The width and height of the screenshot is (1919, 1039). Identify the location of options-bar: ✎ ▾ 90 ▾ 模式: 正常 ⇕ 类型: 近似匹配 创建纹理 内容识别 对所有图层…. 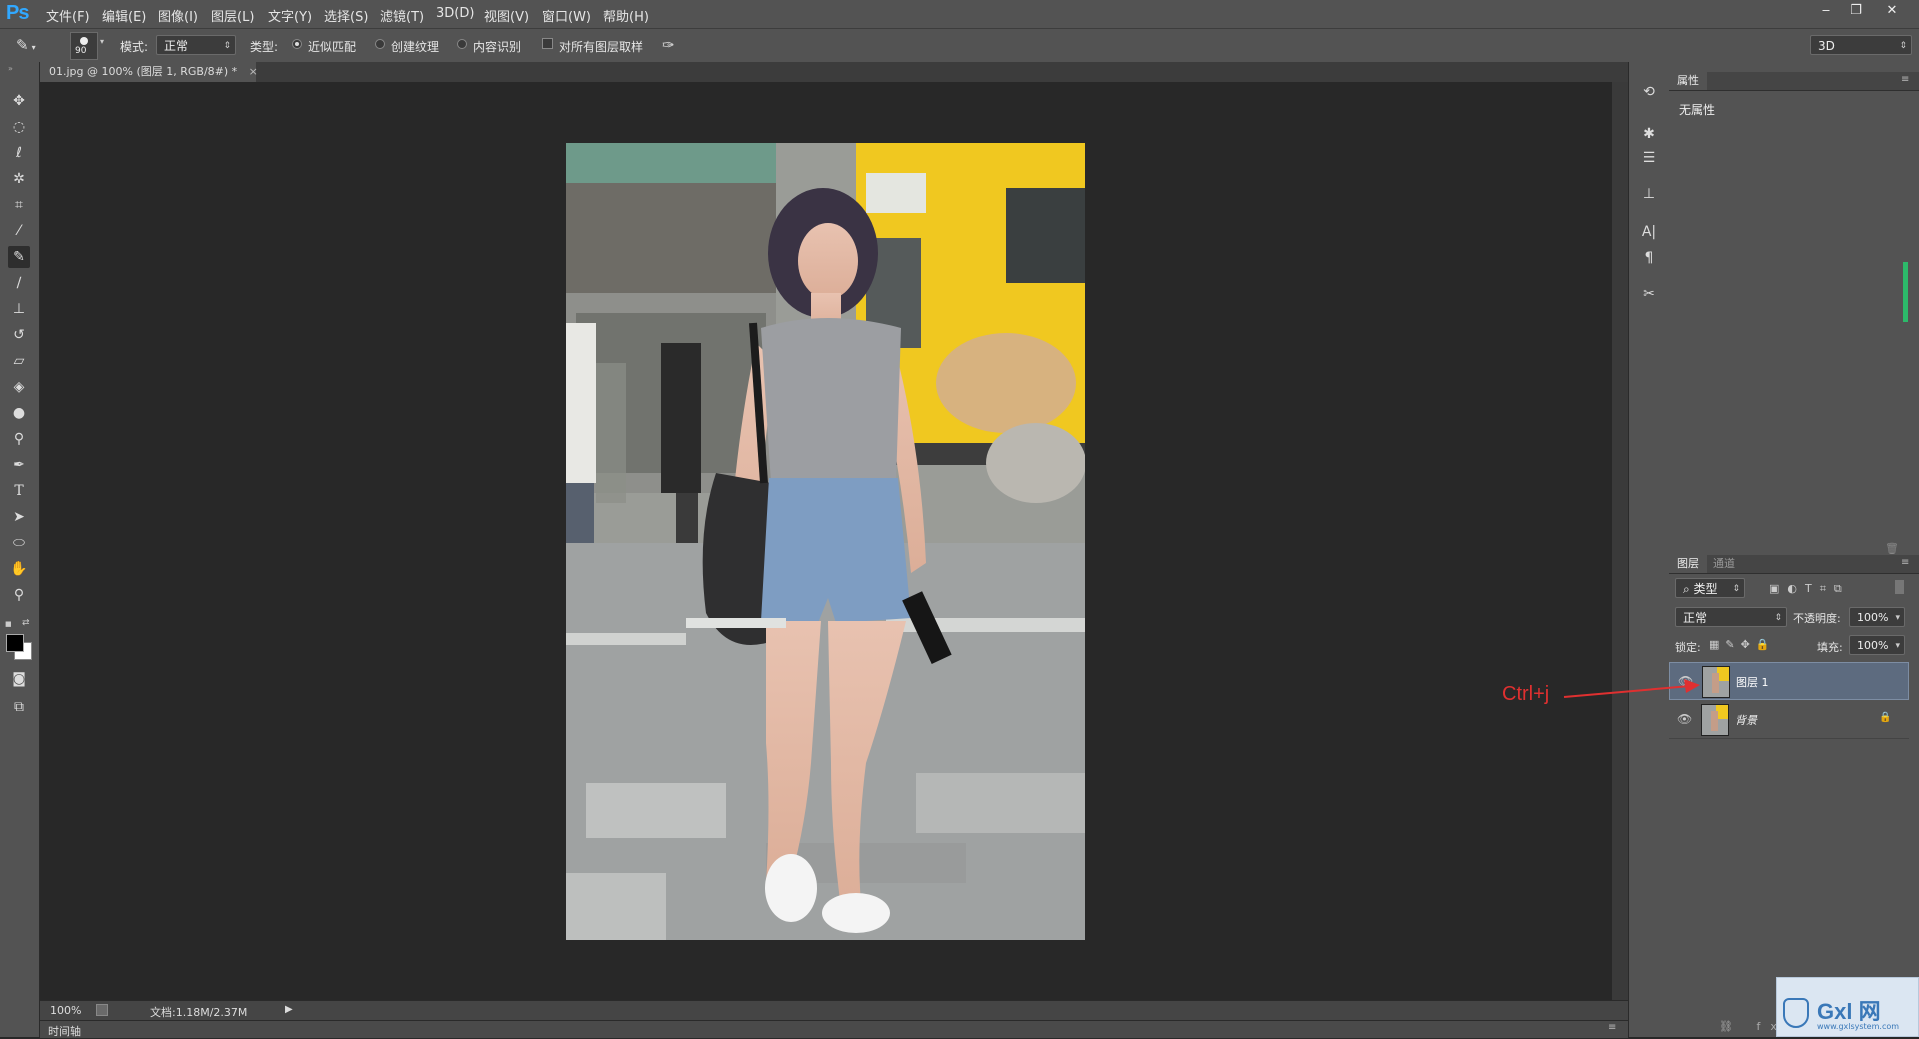
(959, 46).